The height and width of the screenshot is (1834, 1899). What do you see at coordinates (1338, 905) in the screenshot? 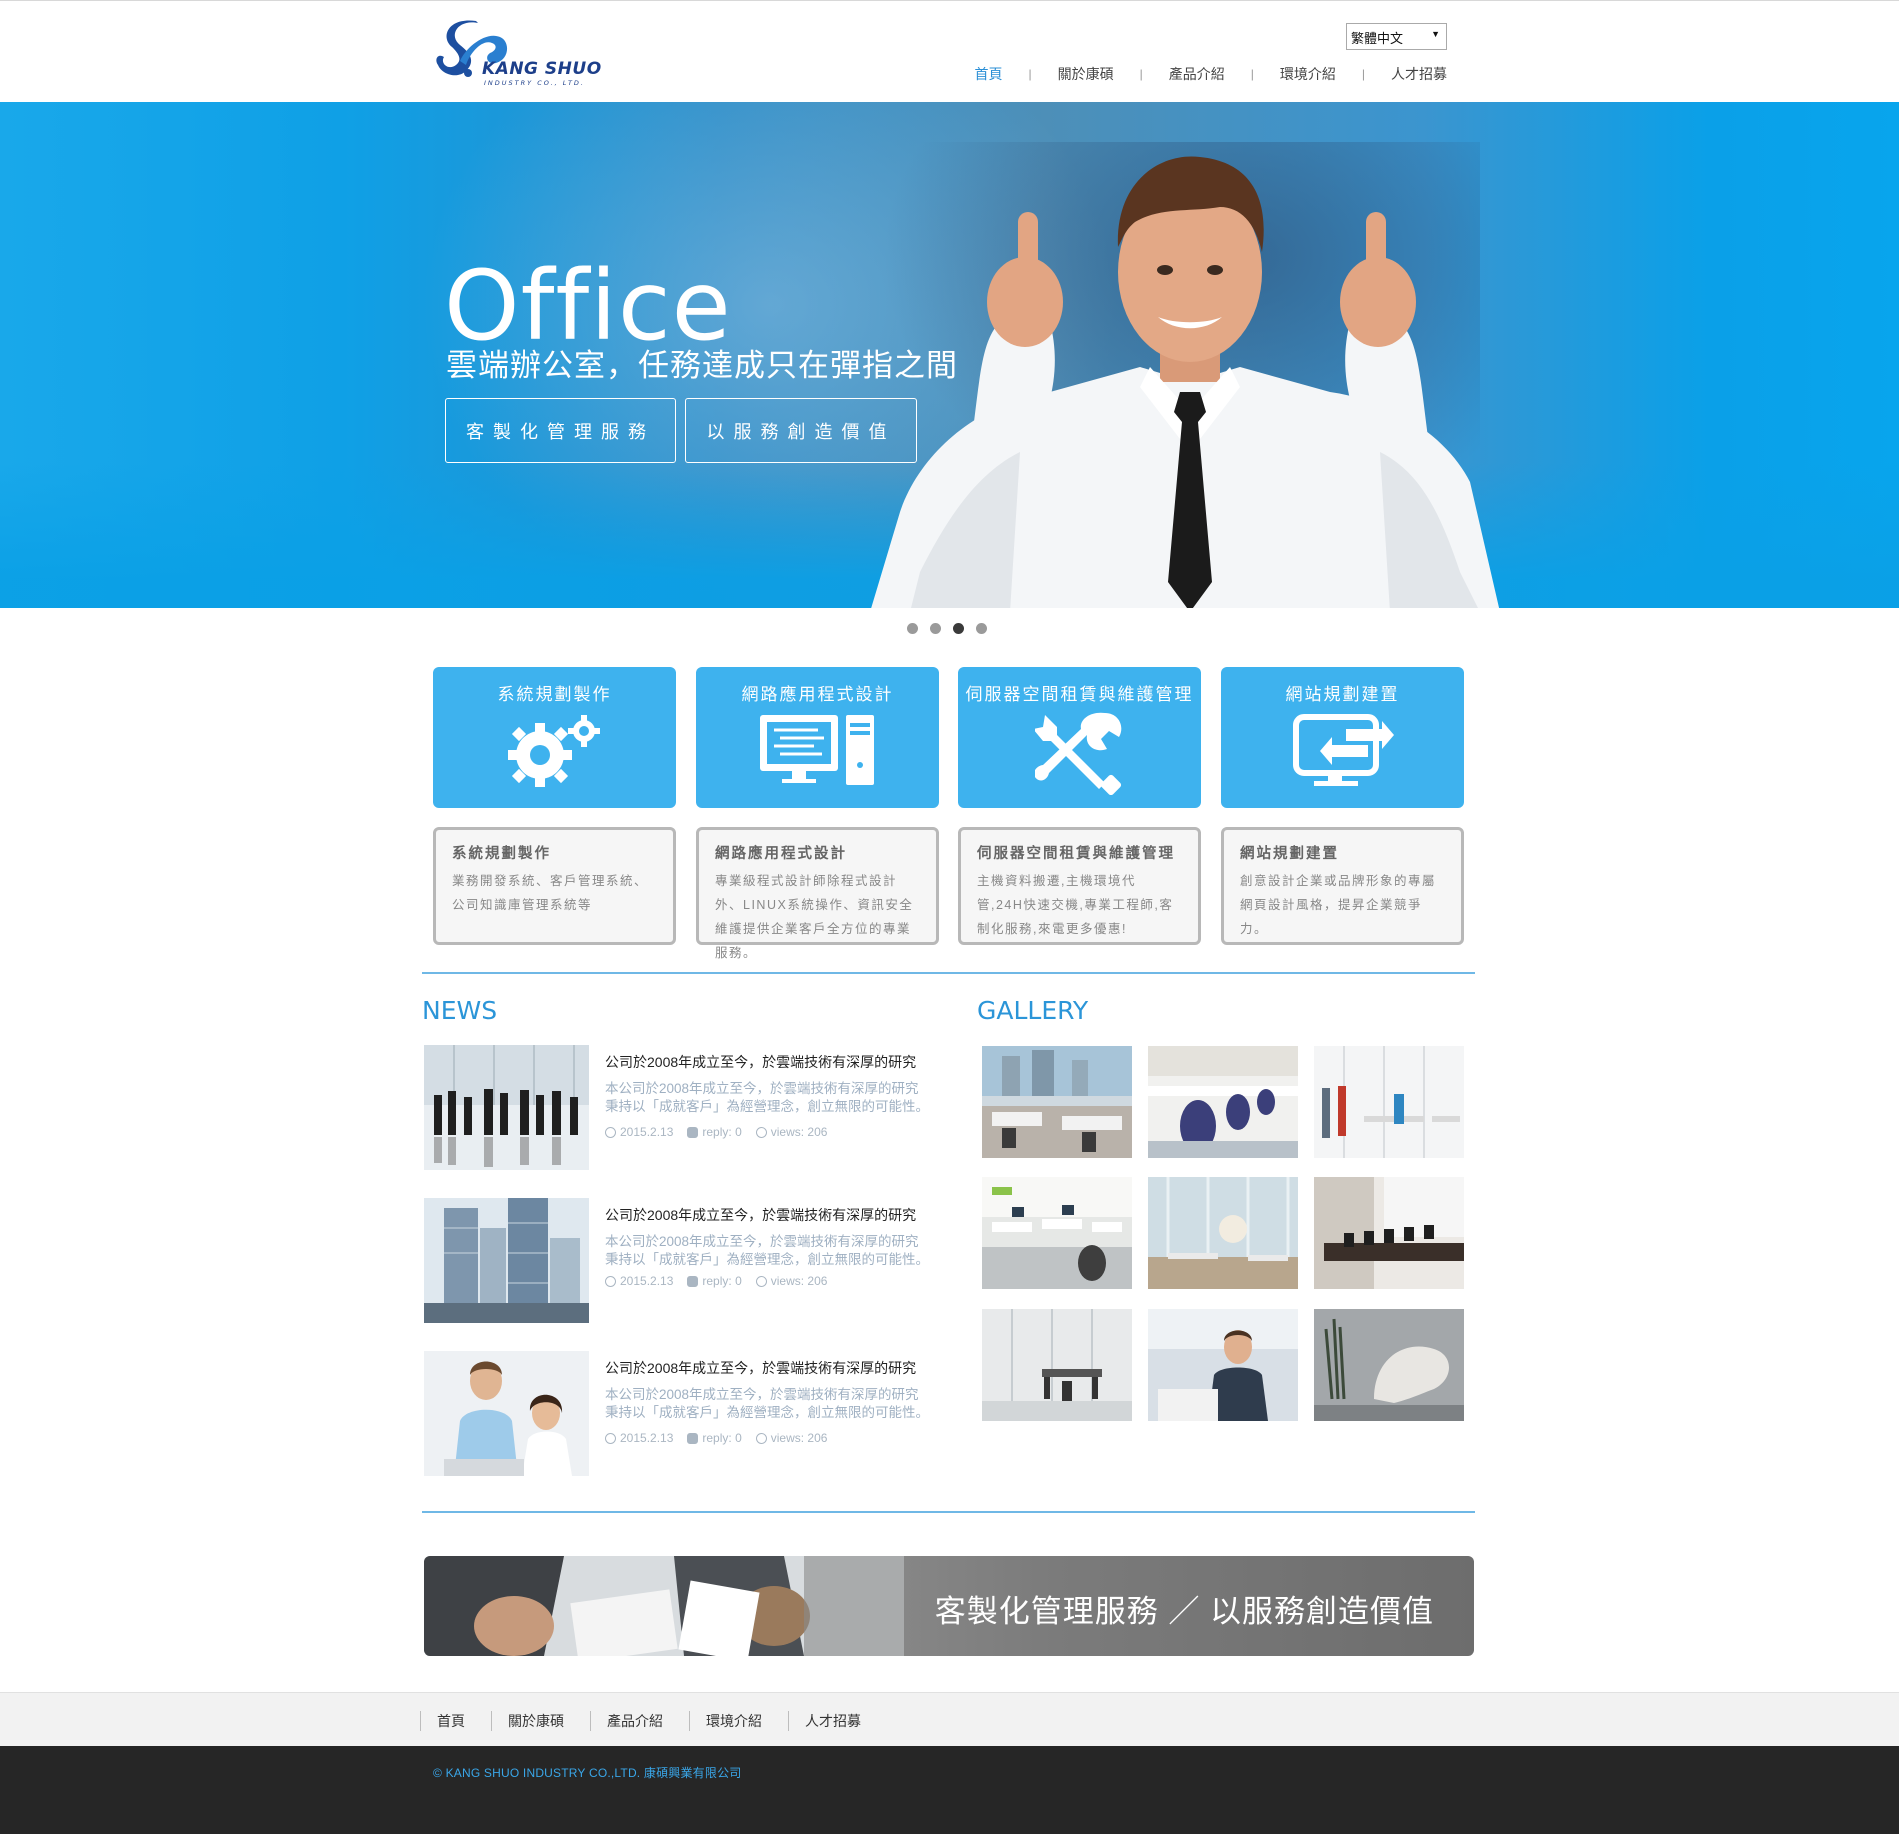
I see `service-card-description: 創意設計企業或品牌形象的專屬網頁設計風格，提昇企業競爭力。` at bounding box center [1338, 905].